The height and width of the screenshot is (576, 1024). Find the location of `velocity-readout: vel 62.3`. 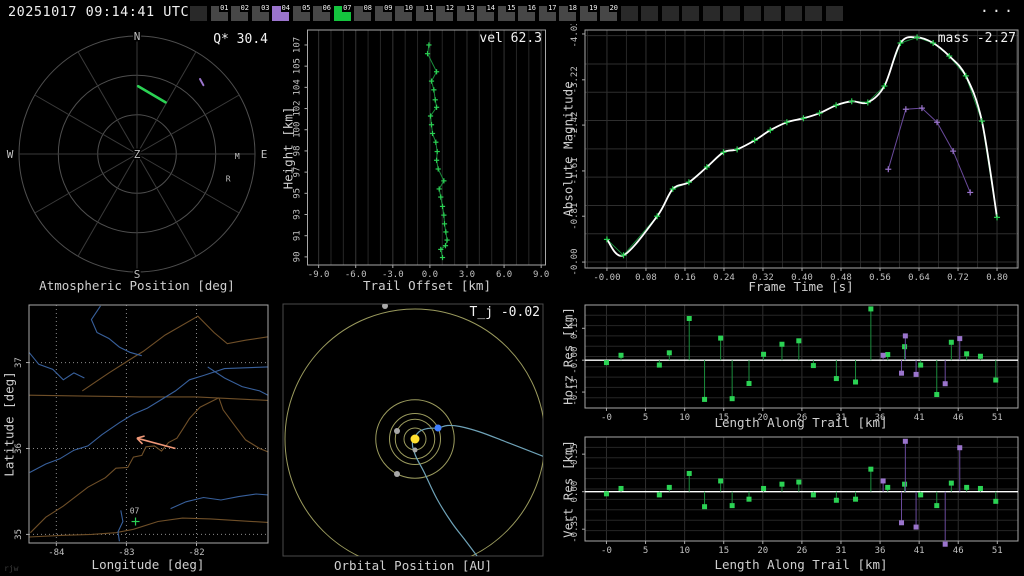

velocity-readout: vel 62.3 is located at coordinates (510, 38).